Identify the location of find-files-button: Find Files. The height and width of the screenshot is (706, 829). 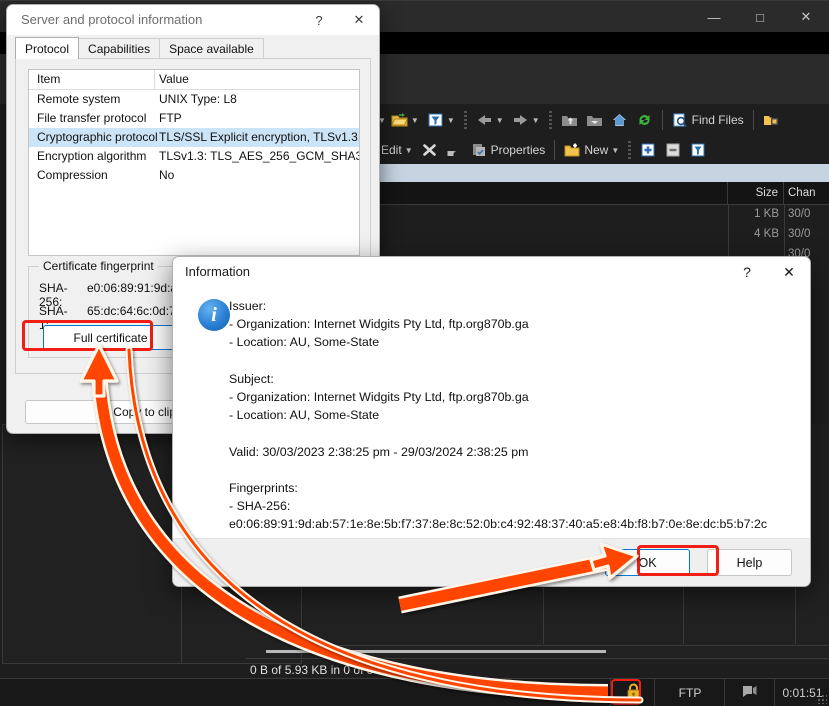
(708, 120).